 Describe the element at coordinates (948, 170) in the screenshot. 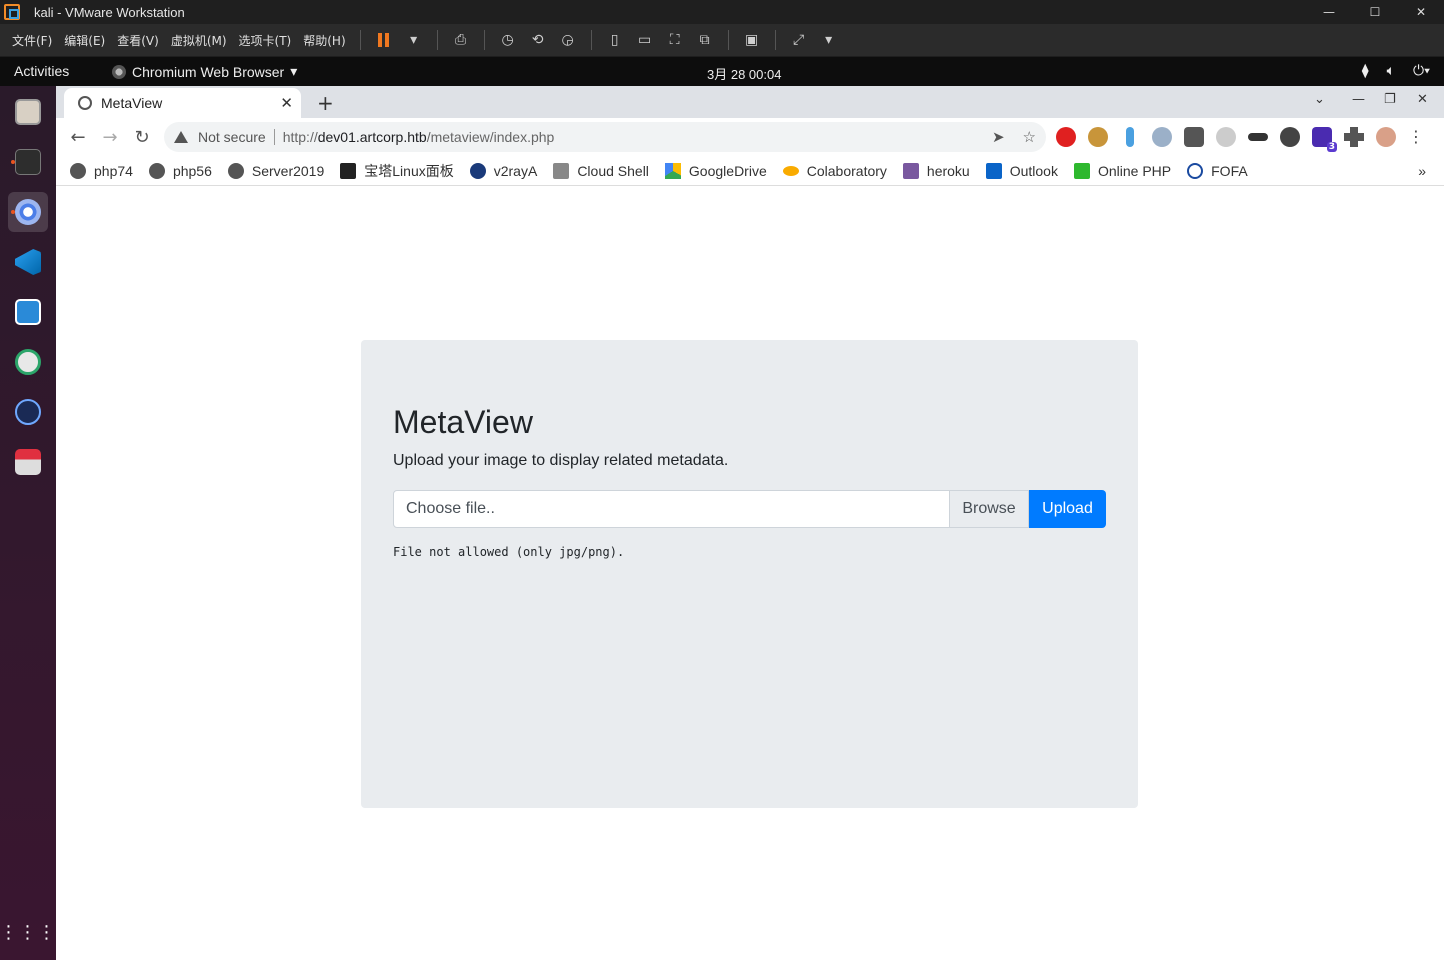

I see `bookmark-label: heroku` at that location.